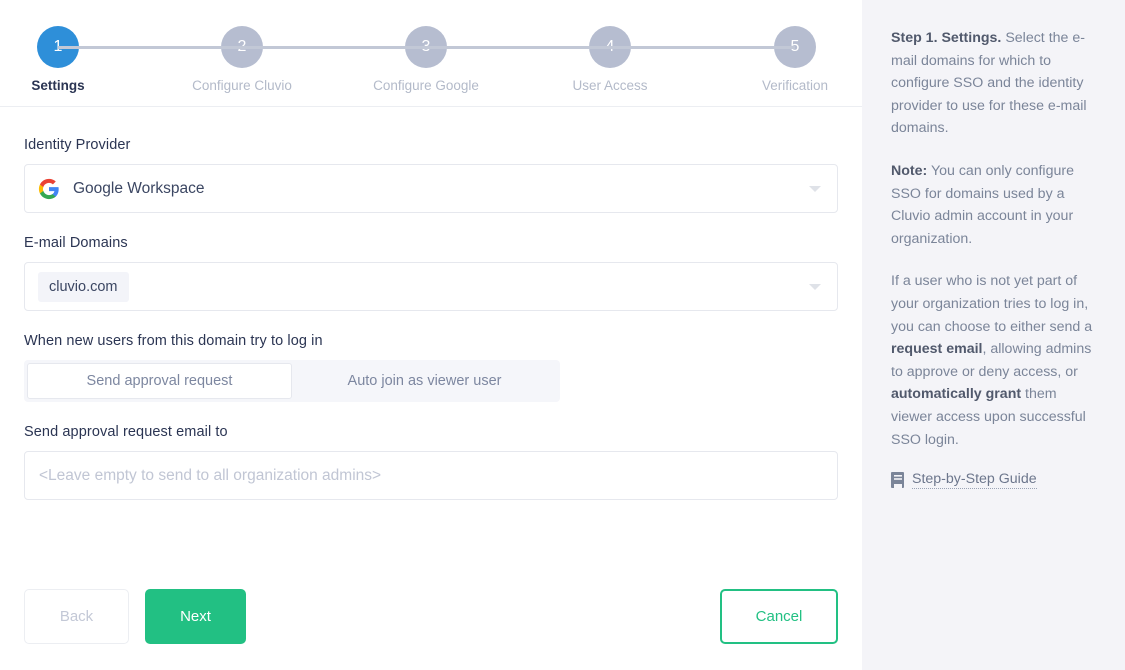  I want to click on field-identity-provider: Identity Provider Google Workspace, so click(431, 175).